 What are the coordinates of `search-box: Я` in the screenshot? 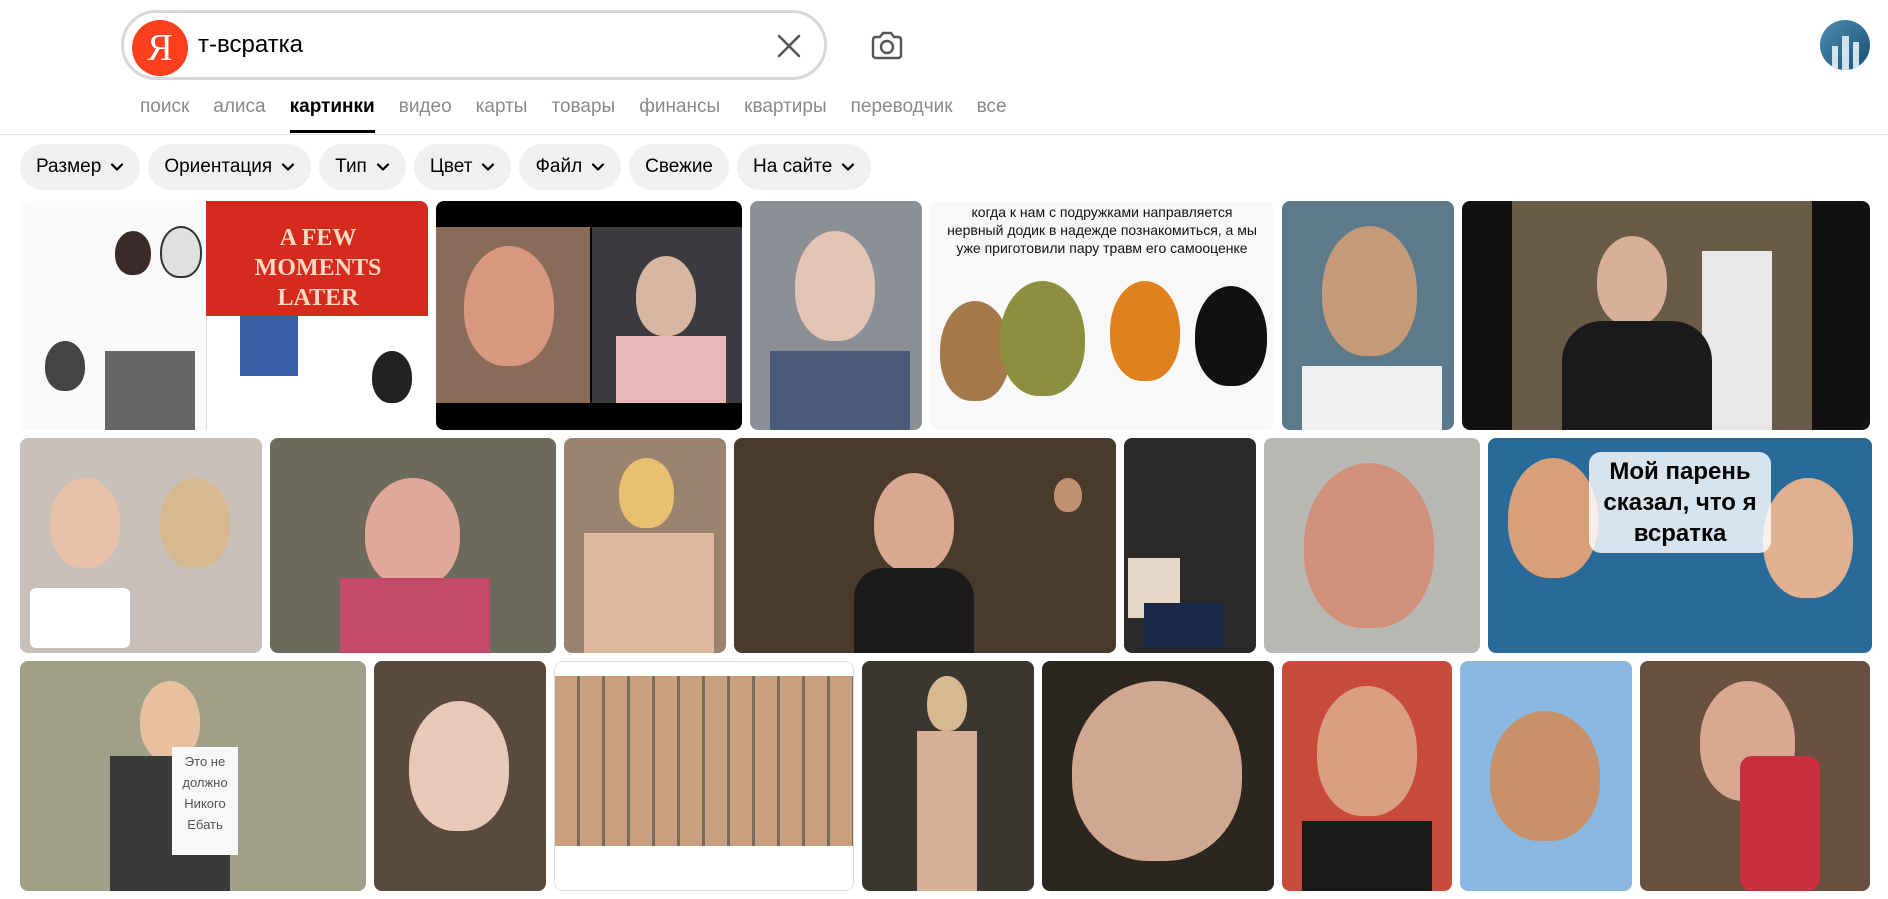 It's located at (474, 45).